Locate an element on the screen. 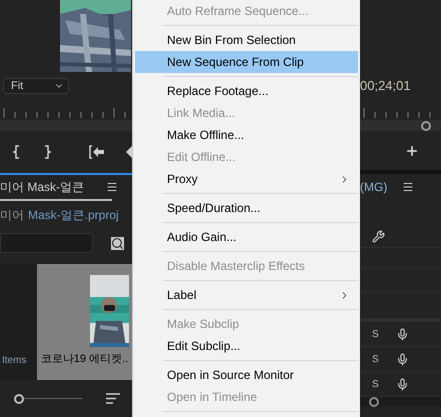 The width and height of the screenshot is (441, 417). items-label: Items is located at coordinates (14, 361).